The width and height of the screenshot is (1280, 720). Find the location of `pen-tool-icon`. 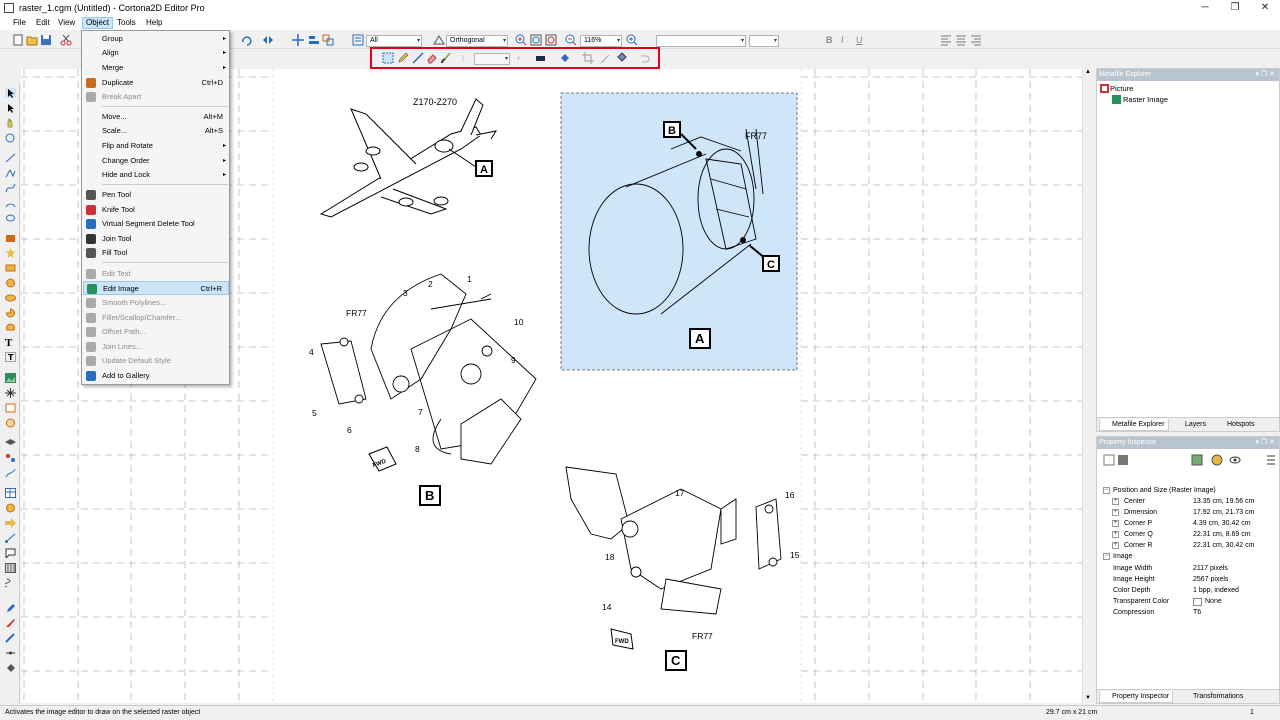

pen-tool-icon is located at coordinates (10, 608).